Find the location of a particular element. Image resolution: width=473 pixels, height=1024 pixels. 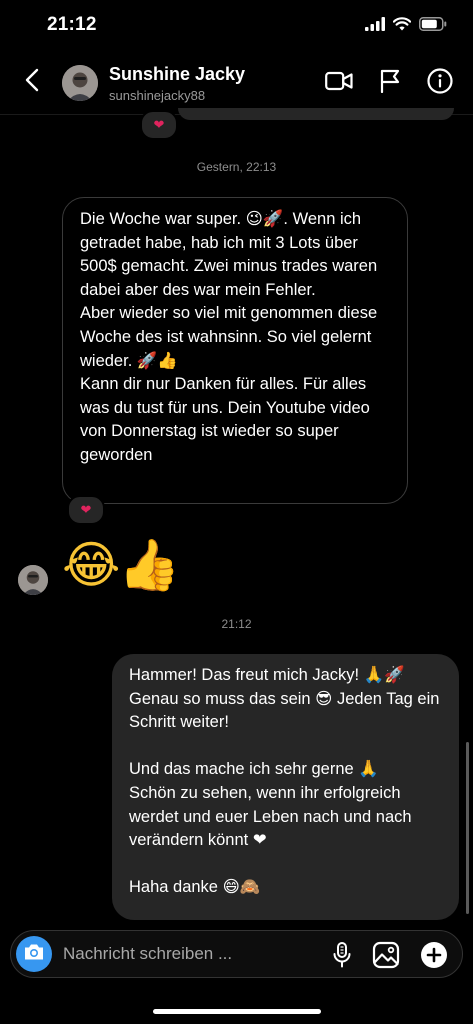

microphone-icon is located at coordinates (342, 955).